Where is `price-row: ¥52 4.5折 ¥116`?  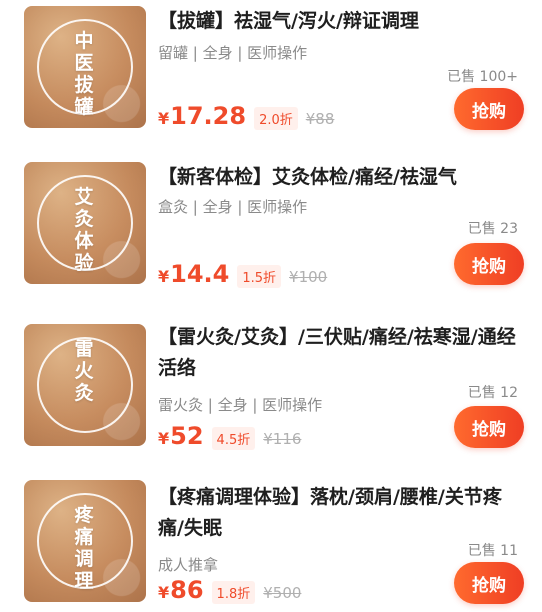
price-row: ¥52 4.5折 ¥116 is located at coordinates (229, 436).